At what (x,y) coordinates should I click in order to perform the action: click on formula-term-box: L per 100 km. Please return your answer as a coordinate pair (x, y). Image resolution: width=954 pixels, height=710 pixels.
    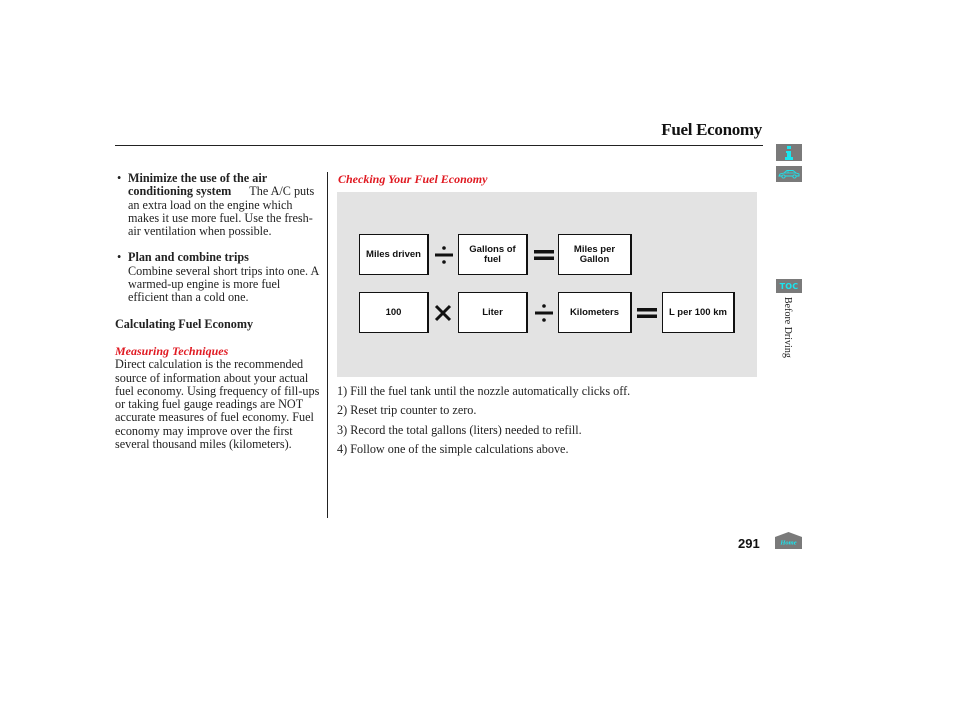
    Looking at the image, I should click on (698, 312).